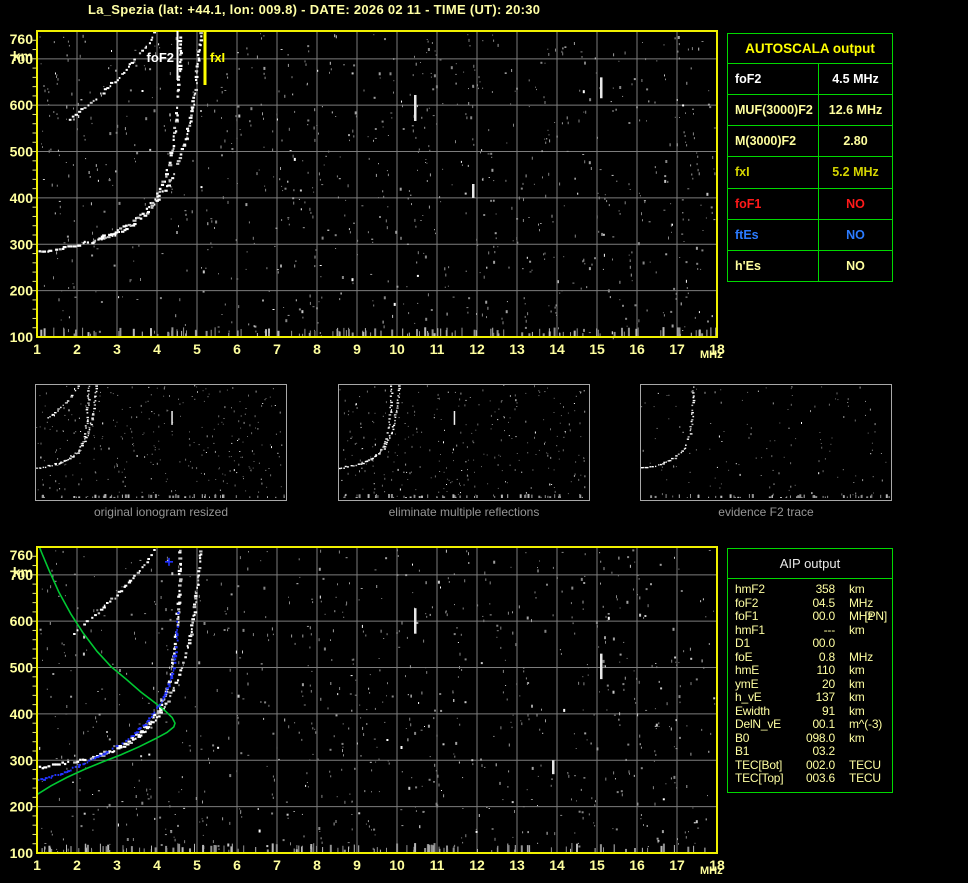 This screenshot has width=968, height=883. Describe the element at coordinates (742, 751) in the screenshot. I see `aip-name: B1` at that location.